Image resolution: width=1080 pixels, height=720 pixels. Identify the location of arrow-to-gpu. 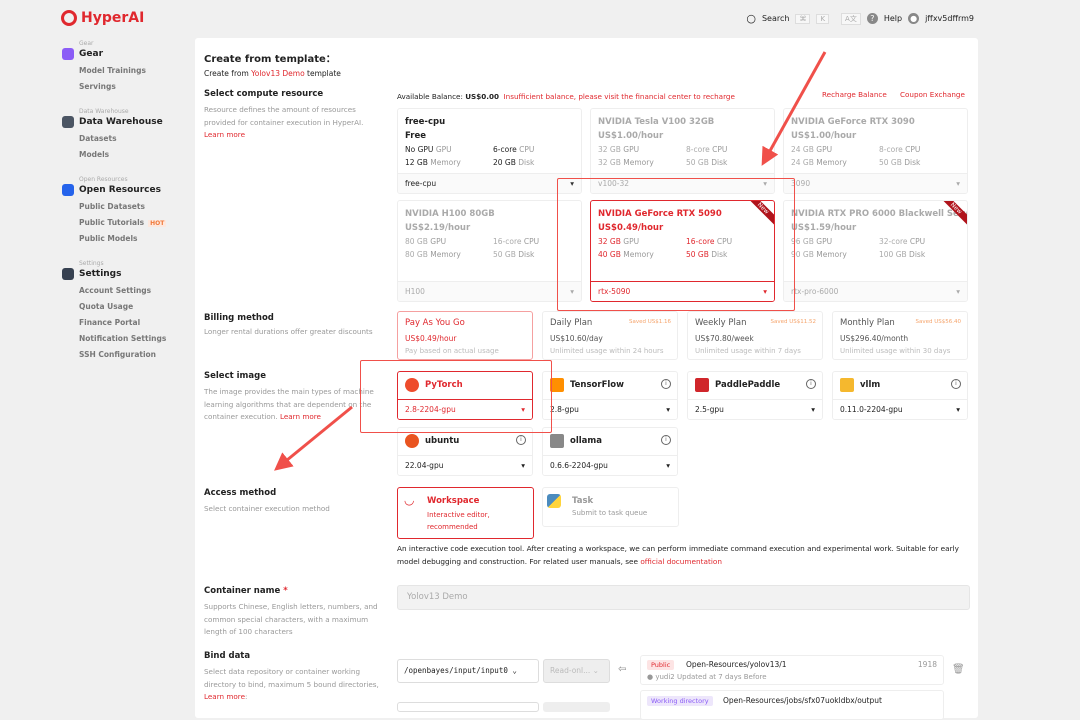
(794, 108).